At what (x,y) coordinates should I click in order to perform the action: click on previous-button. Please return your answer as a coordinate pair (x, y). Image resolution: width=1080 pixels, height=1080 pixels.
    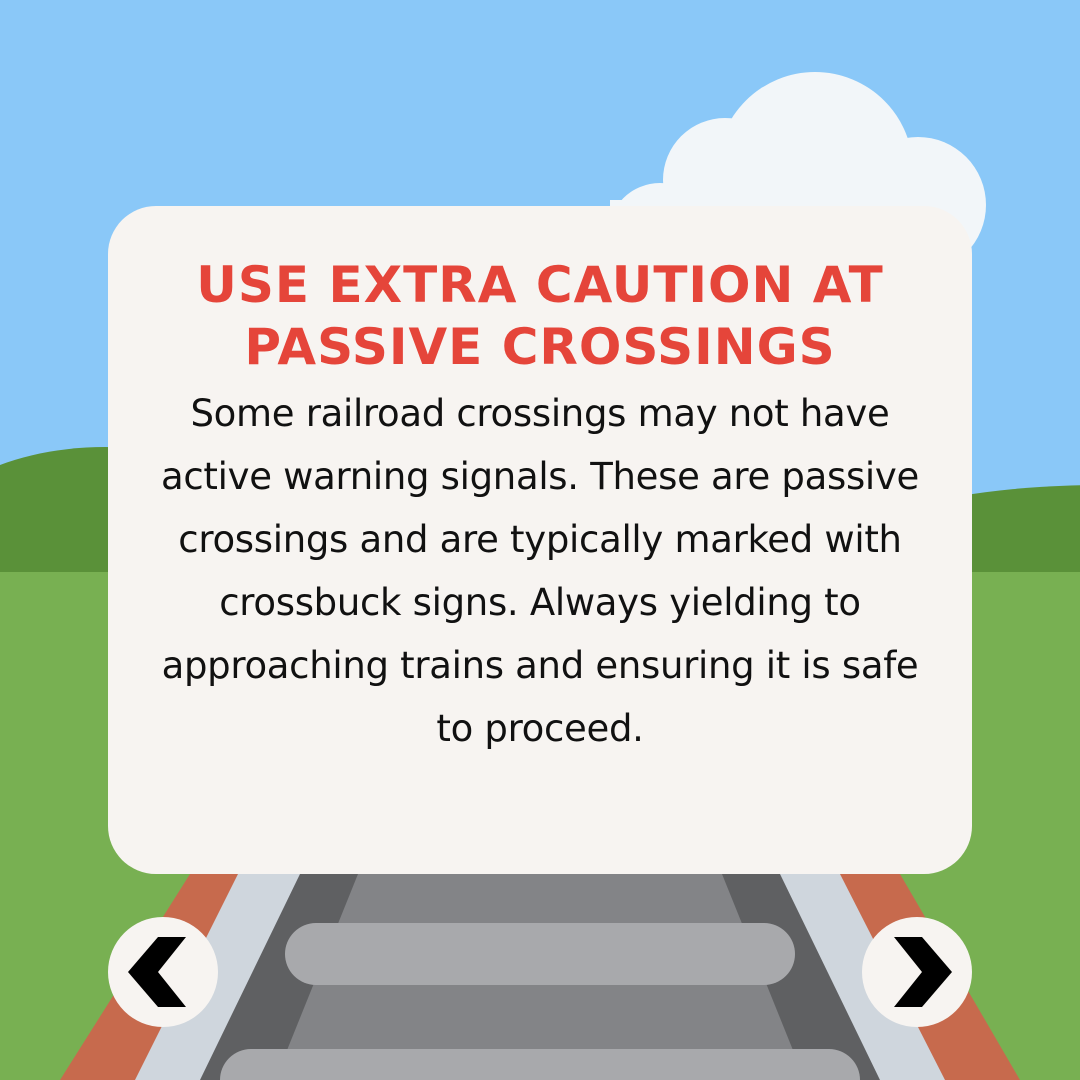
    Looking at the image, I should click on (163, 972).